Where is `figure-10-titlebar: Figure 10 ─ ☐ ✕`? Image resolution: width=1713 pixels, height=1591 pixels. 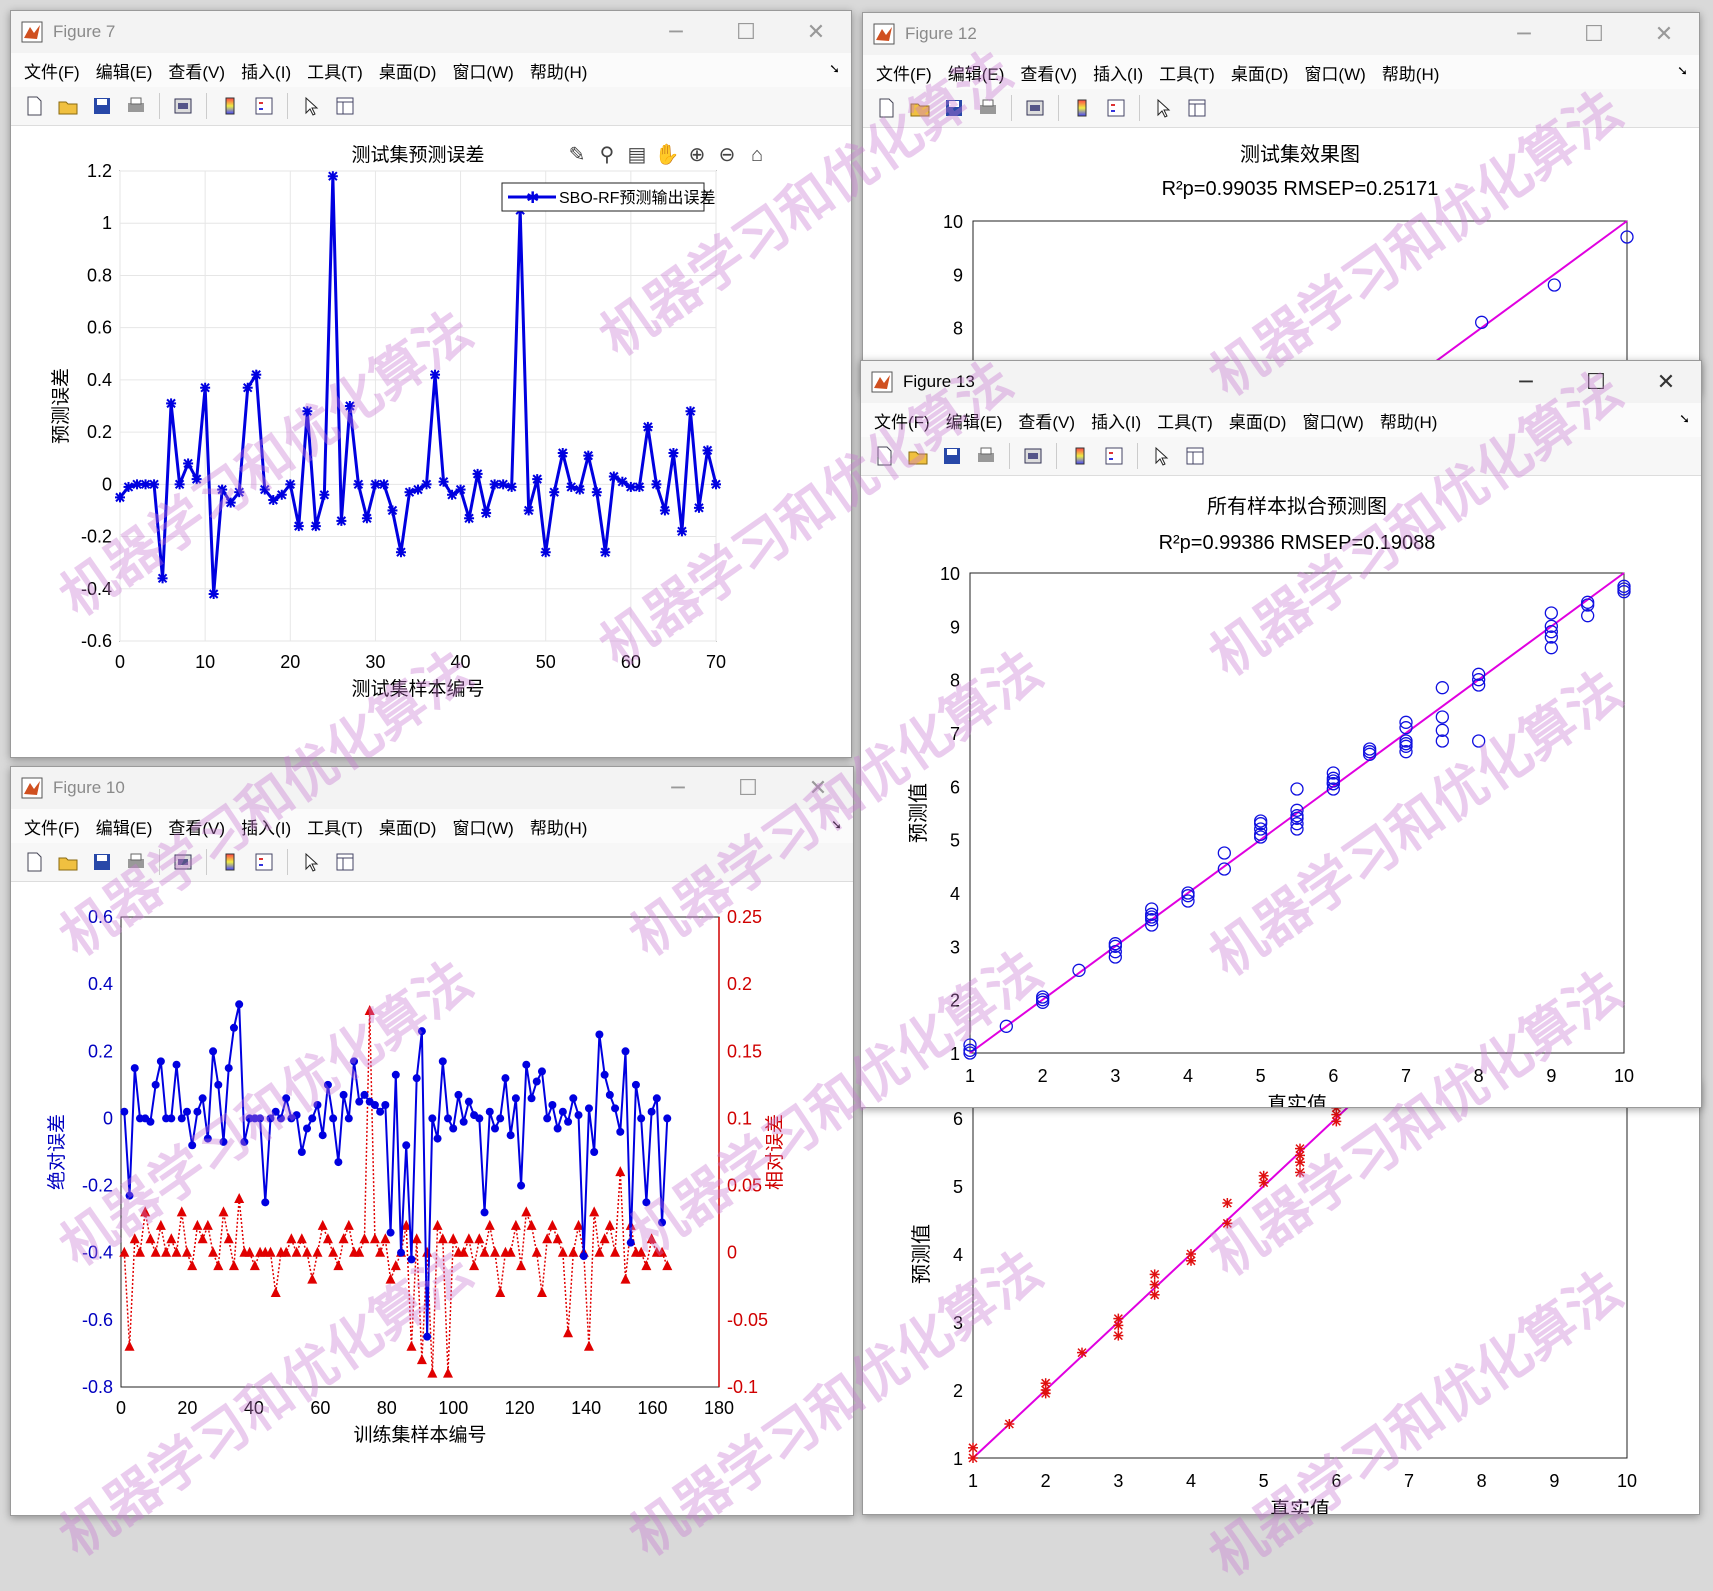
figure-10-titlebar: Figure 10 ─ ☐ ✕ is located at coordinates (432, 788).